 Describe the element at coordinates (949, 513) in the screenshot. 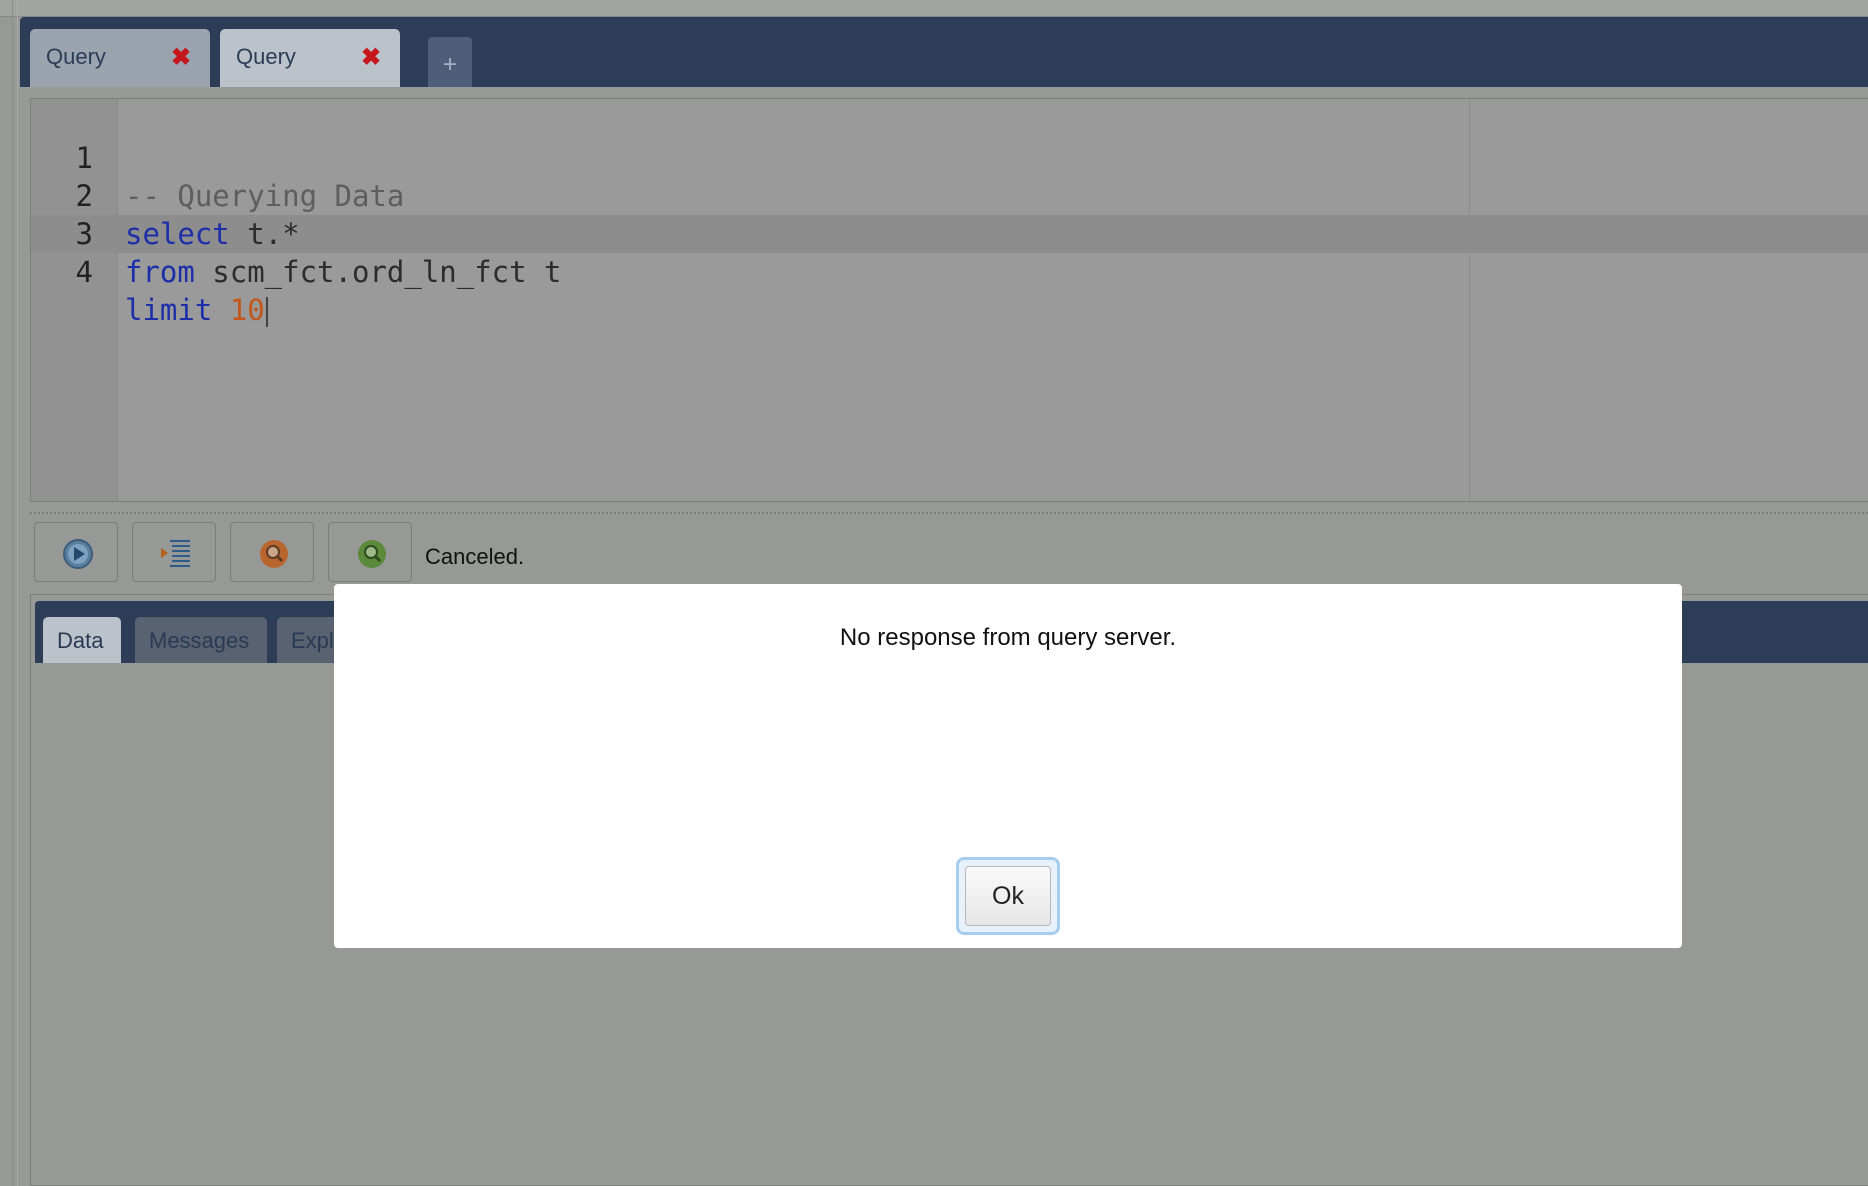

I see `pane-splitter` at that location.